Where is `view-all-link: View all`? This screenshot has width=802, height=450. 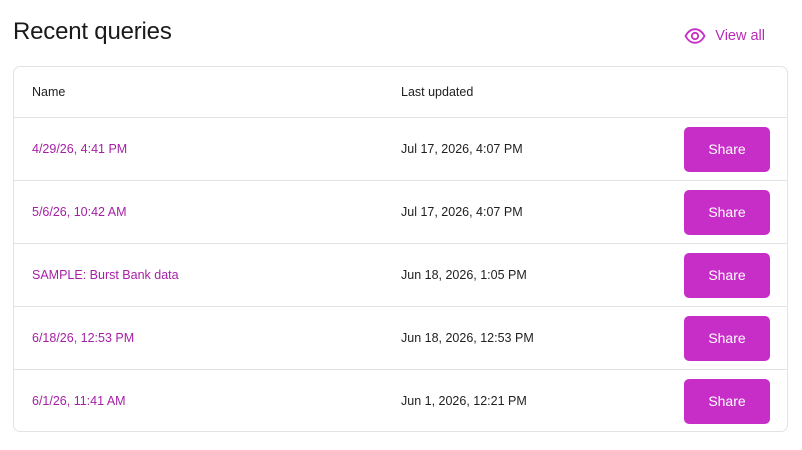
view-all-link: View all is located at coordinates (724, 36).